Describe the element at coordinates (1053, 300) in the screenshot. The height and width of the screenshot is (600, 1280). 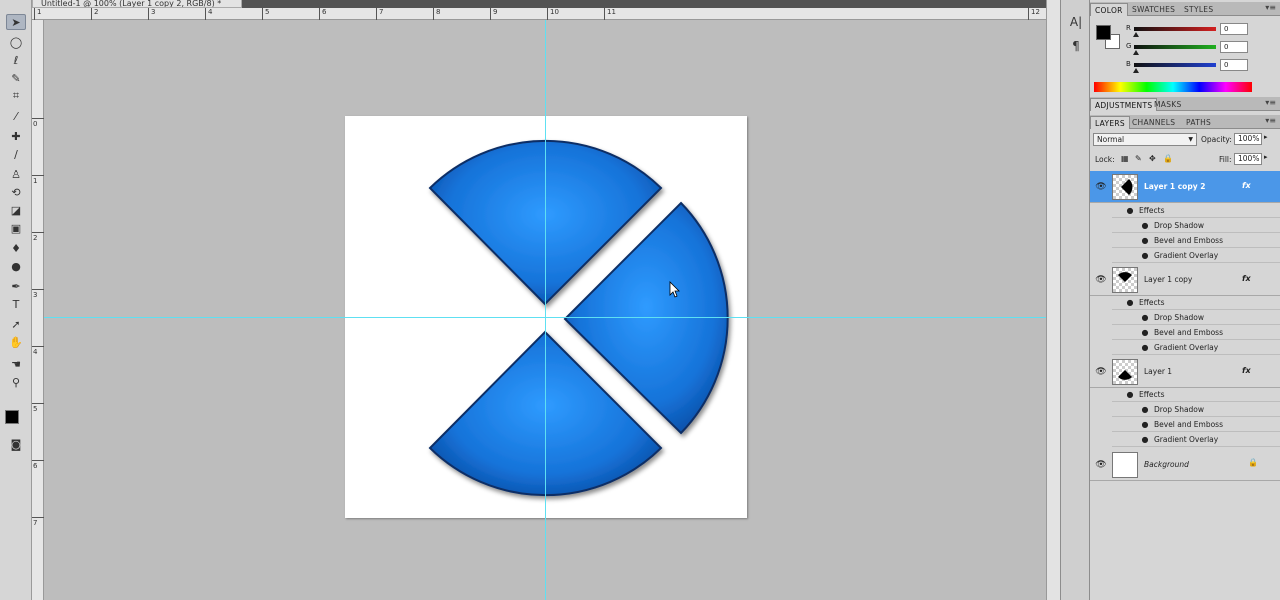
I see `vertical-scrollbar` at that location.